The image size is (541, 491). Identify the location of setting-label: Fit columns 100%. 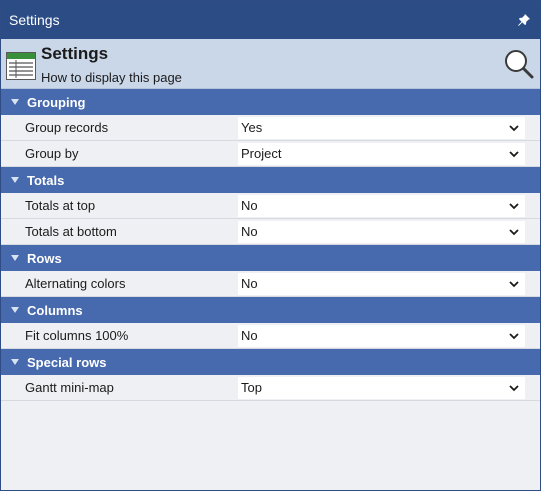
(77, 335).